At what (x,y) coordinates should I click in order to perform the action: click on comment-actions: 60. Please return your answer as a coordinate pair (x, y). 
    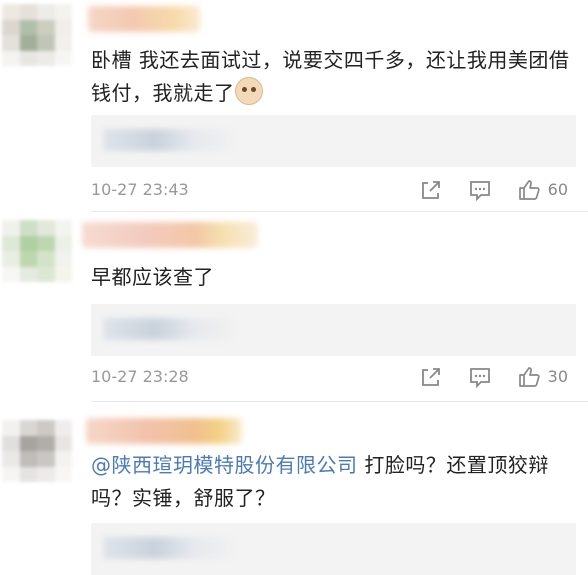
    Looking at the image, I should click on (481, 190).